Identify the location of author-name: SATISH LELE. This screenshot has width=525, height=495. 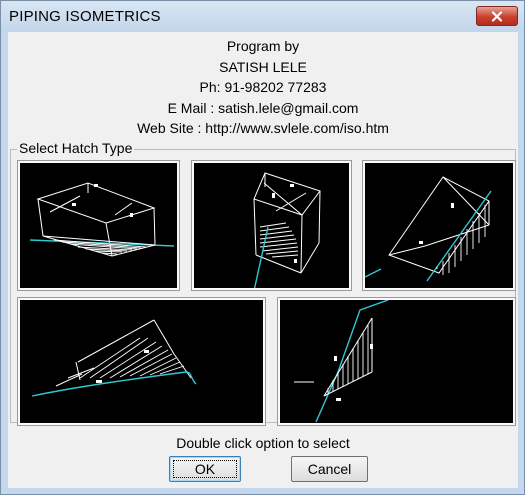
(263, 66).